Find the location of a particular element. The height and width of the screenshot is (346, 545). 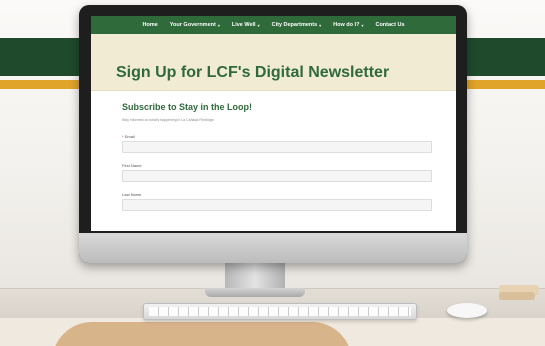

page-hero: Sign Up for LCF's Digital Newsletter is located at coordinates (273, 62).